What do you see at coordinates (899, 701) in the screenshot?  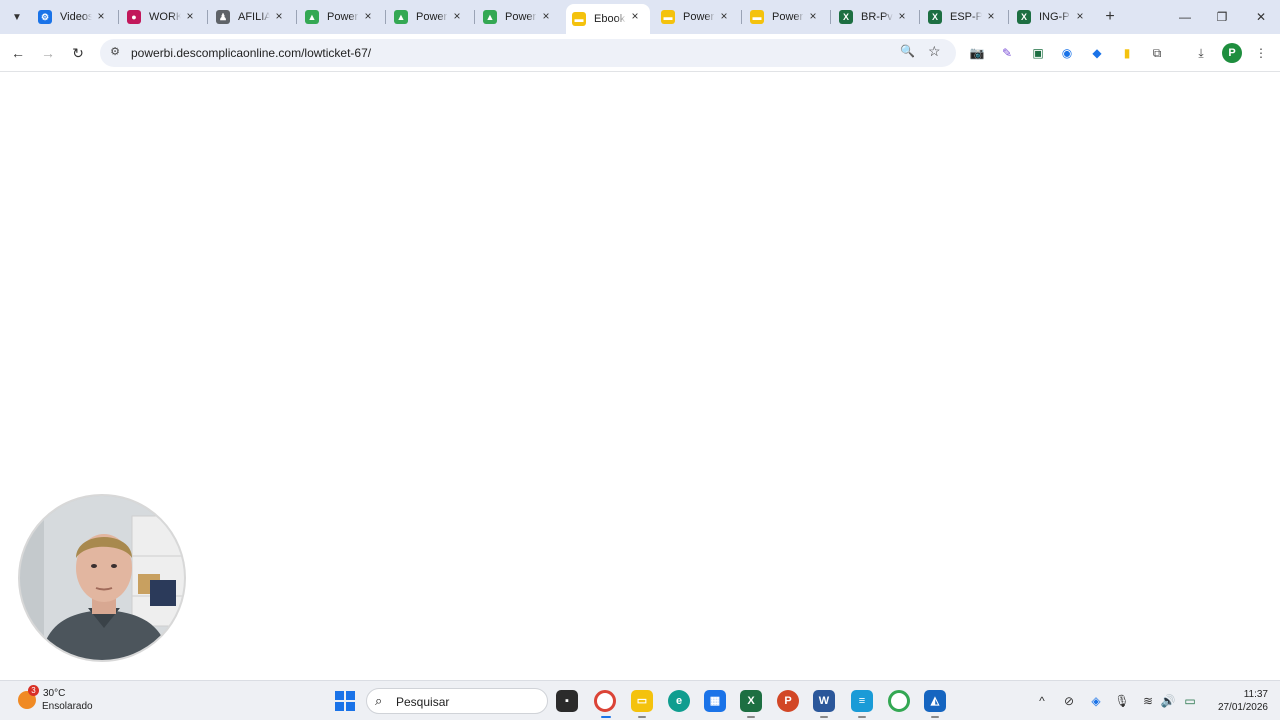 I see `chrome-second-icon` at bounding box center [899, 701].